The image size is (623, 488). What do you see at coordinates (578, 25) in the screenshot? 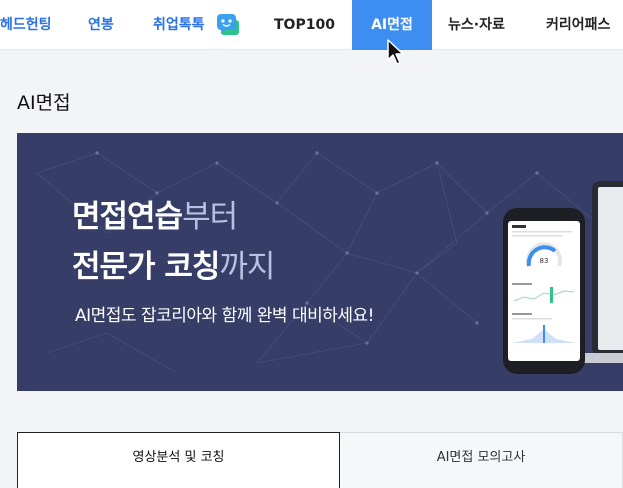
I see `nav-item-career-path: 커리어패스` at bounding box center [578, 25].